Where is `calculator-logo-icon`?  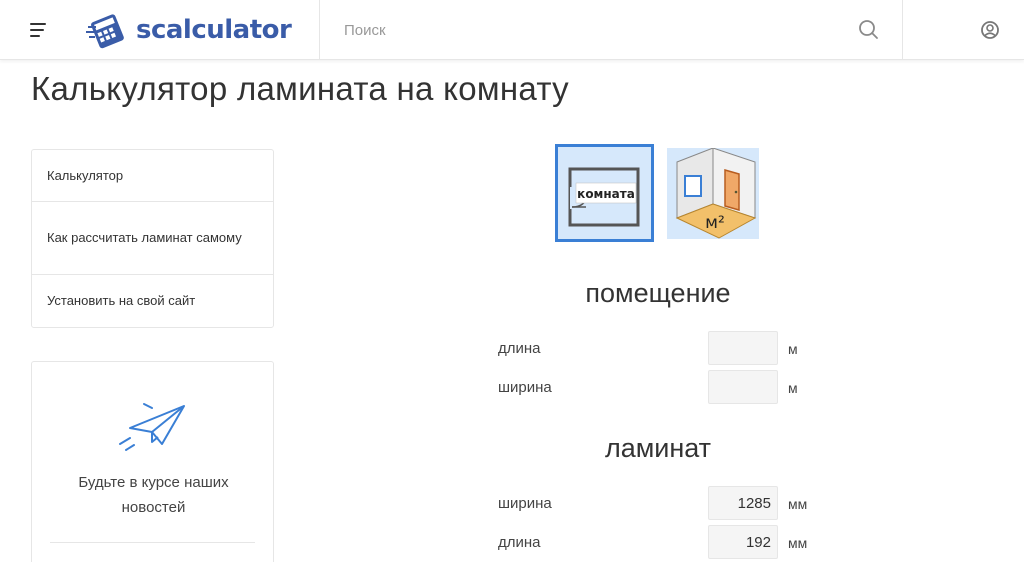
calculator-logo-icon is located at coordinates (105, 31).